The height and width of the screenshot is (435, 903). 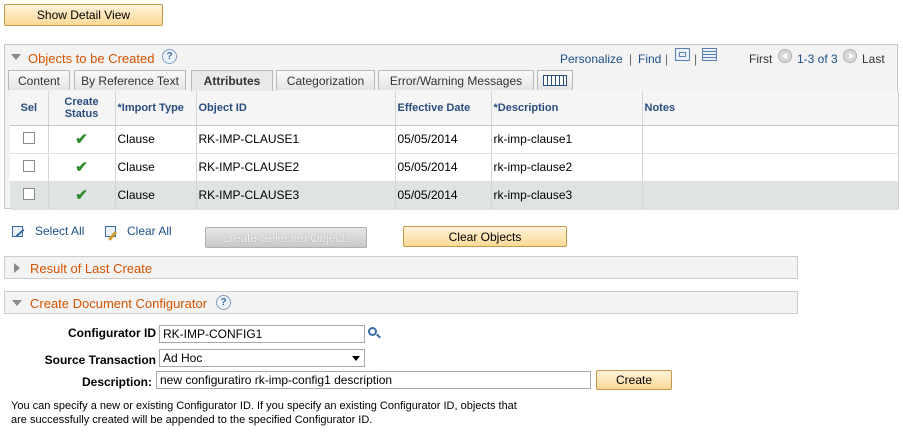 I want to click on cell-description: rk-imp-clause2, so click(x=567, y=167).